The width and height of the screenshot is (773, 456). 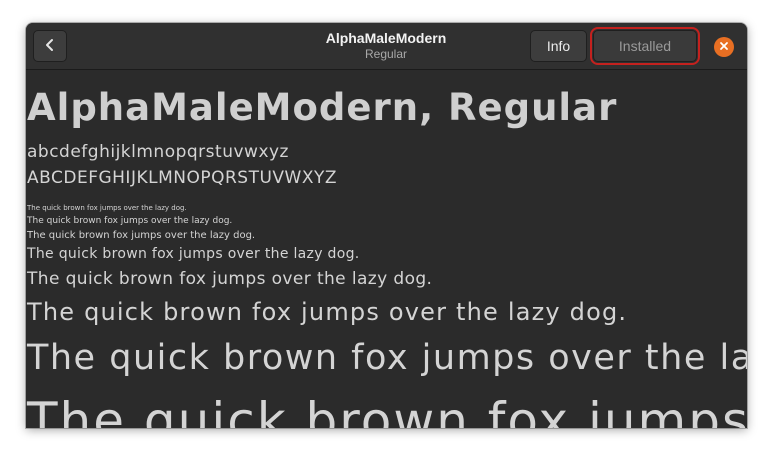 I want to click on installed-button: Installed, so click(x=645, y=46).